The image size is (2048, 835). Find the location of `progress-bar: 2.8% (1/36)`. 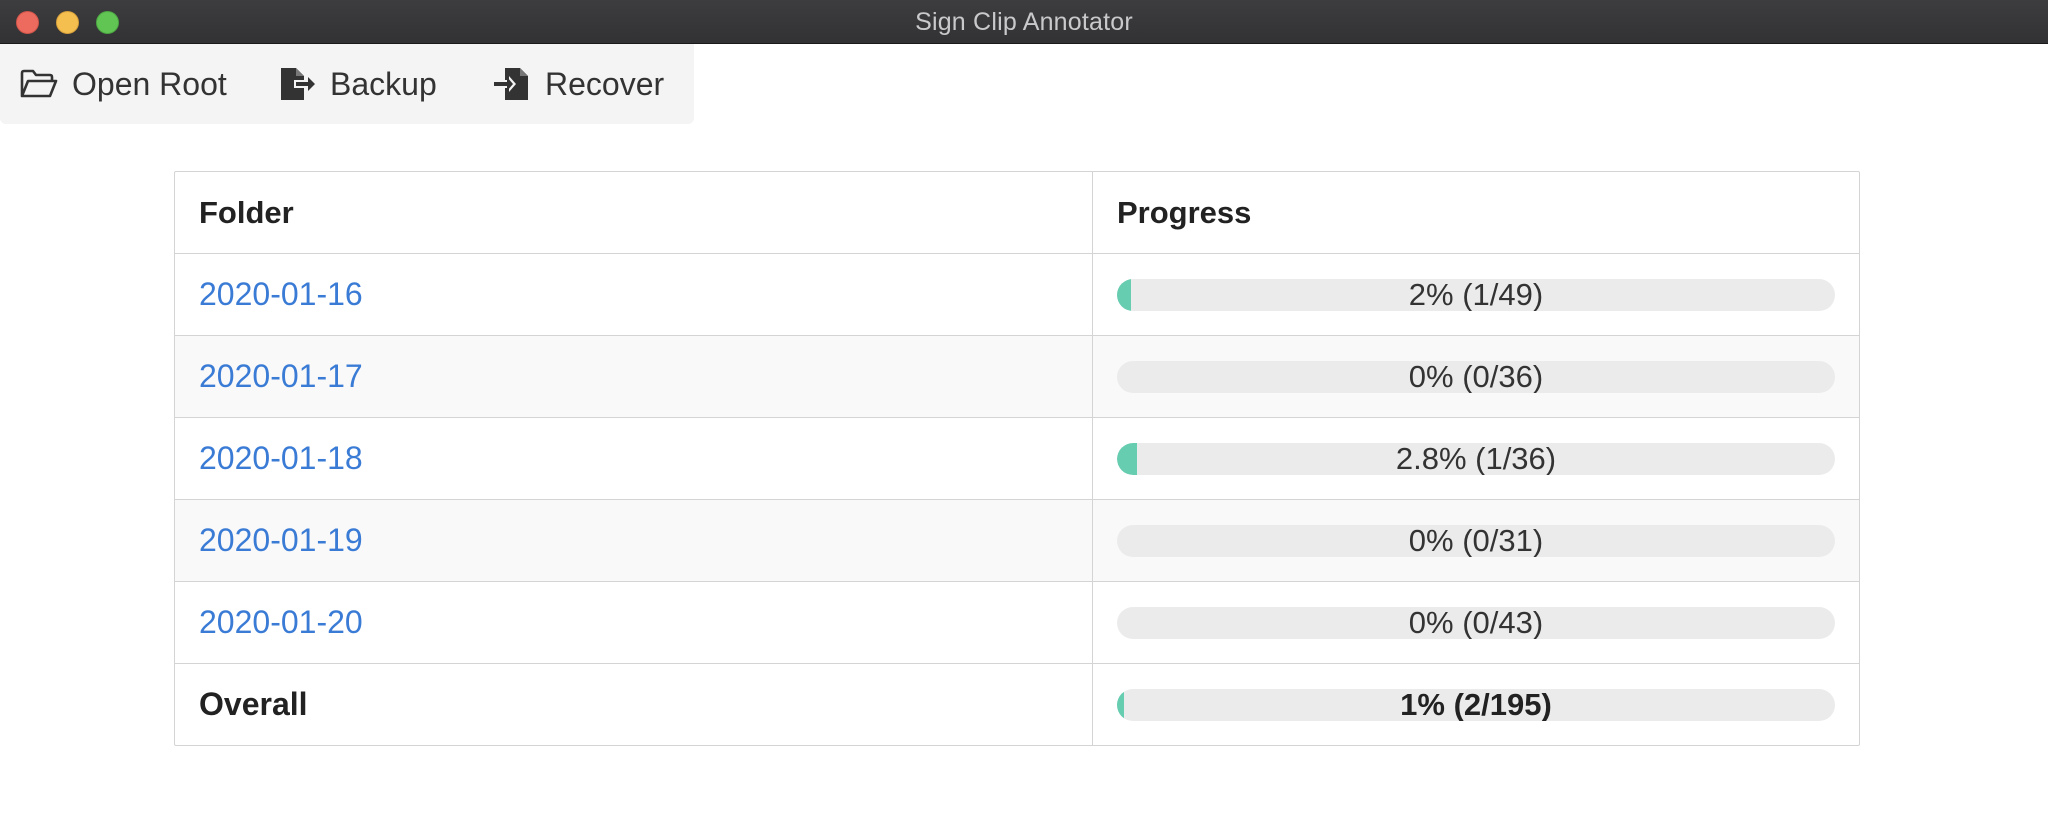

progress-bar: 2.8% (1/36) is located at coordinates (1476, 458).